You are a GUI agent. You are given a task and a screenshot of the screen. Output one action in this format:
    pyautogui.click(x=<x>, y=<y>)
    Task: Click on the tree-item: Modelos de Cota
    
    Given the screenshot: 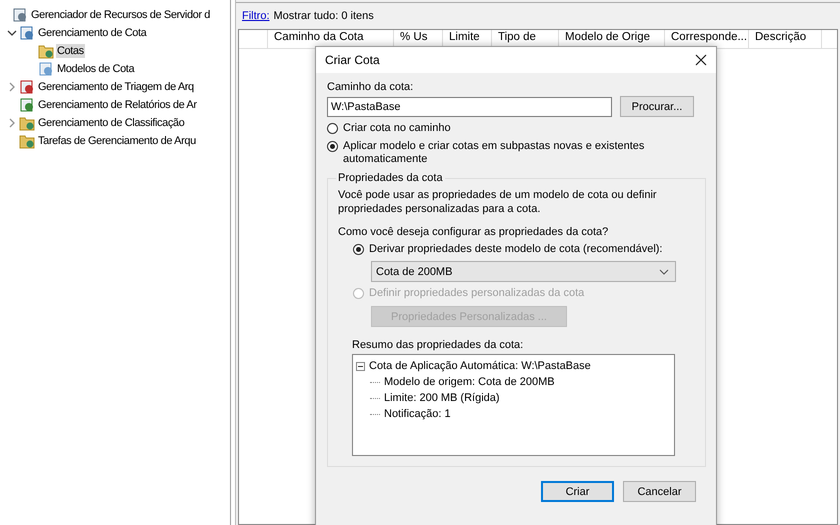 What is the action you would take?
    pyautogui.click(x=96, y=69)
    